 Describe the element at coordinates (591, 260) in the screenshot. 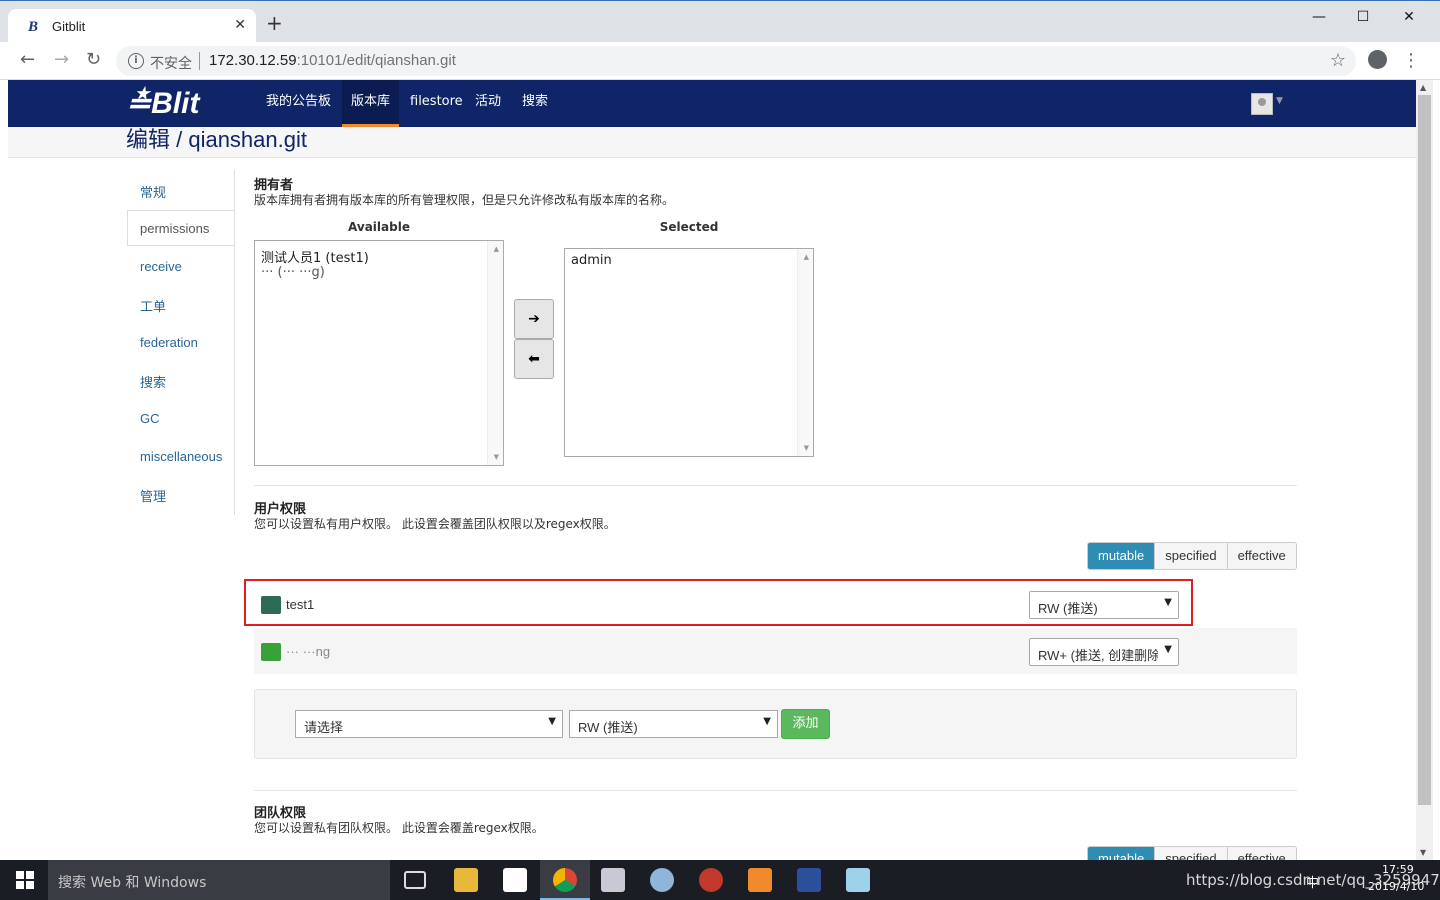

I see `selected-owner-option: admin` at that location.